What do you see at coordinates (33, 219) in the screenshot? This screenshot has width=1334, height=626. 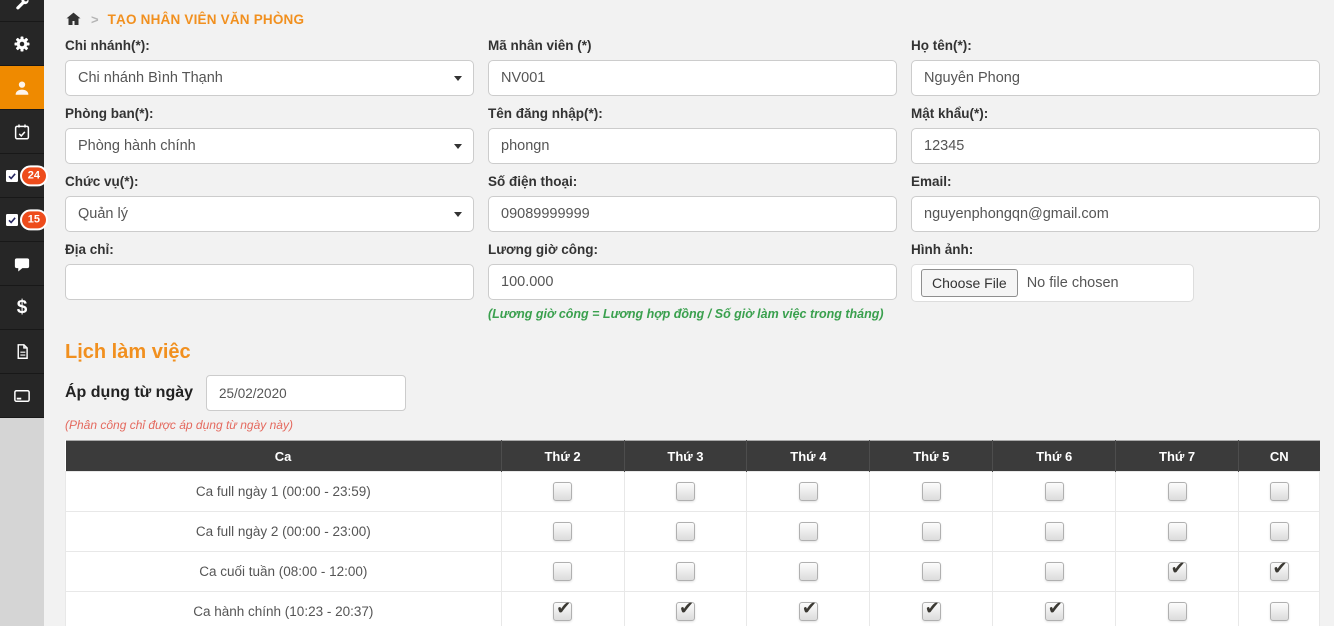 I see `checkout-count-badge: 15` at bounding box center [33, 219].